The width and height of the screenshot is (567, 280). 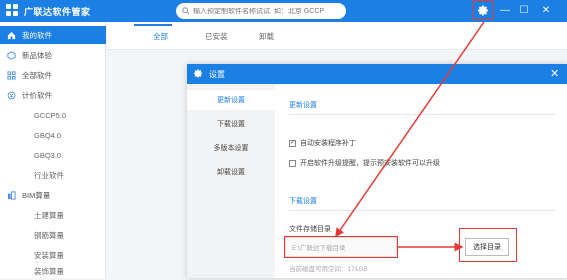 I want to click on price-icon, so click(x=11, y=95).